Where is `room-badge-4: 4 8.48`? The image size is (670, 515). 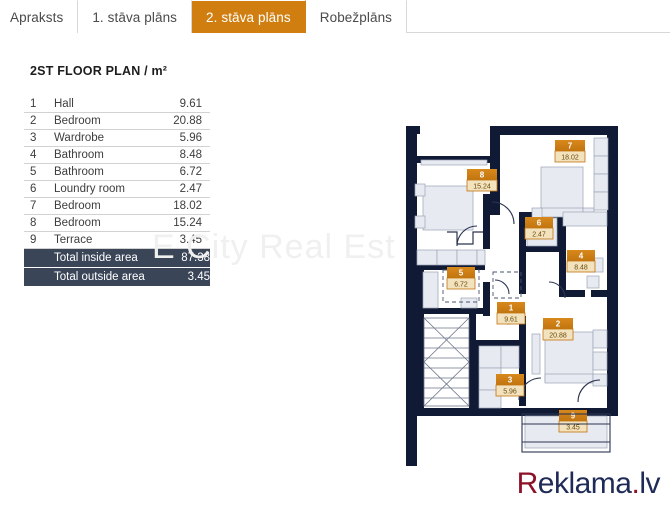
room-badge-4: 4 8.48 is located at coordinates (581, 261).